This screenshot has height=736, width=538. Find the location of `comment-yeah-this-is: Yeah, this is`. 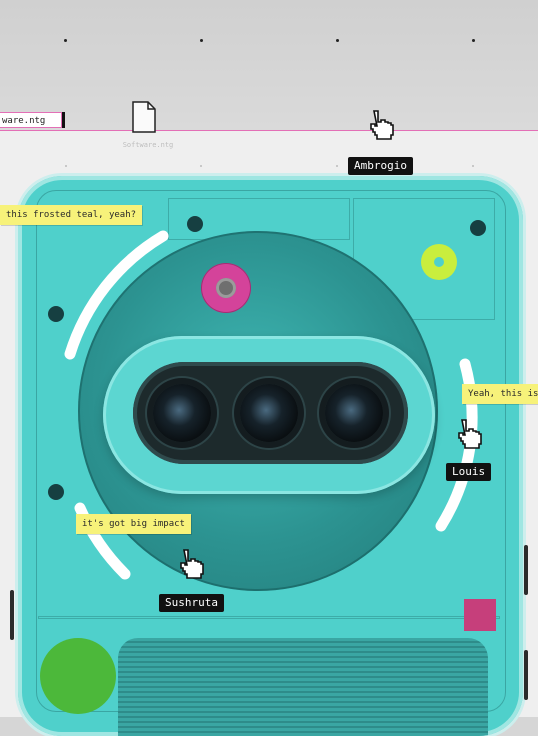

comment-yeah-this-is: Yeah, this is is located at coordinates (500, 394).